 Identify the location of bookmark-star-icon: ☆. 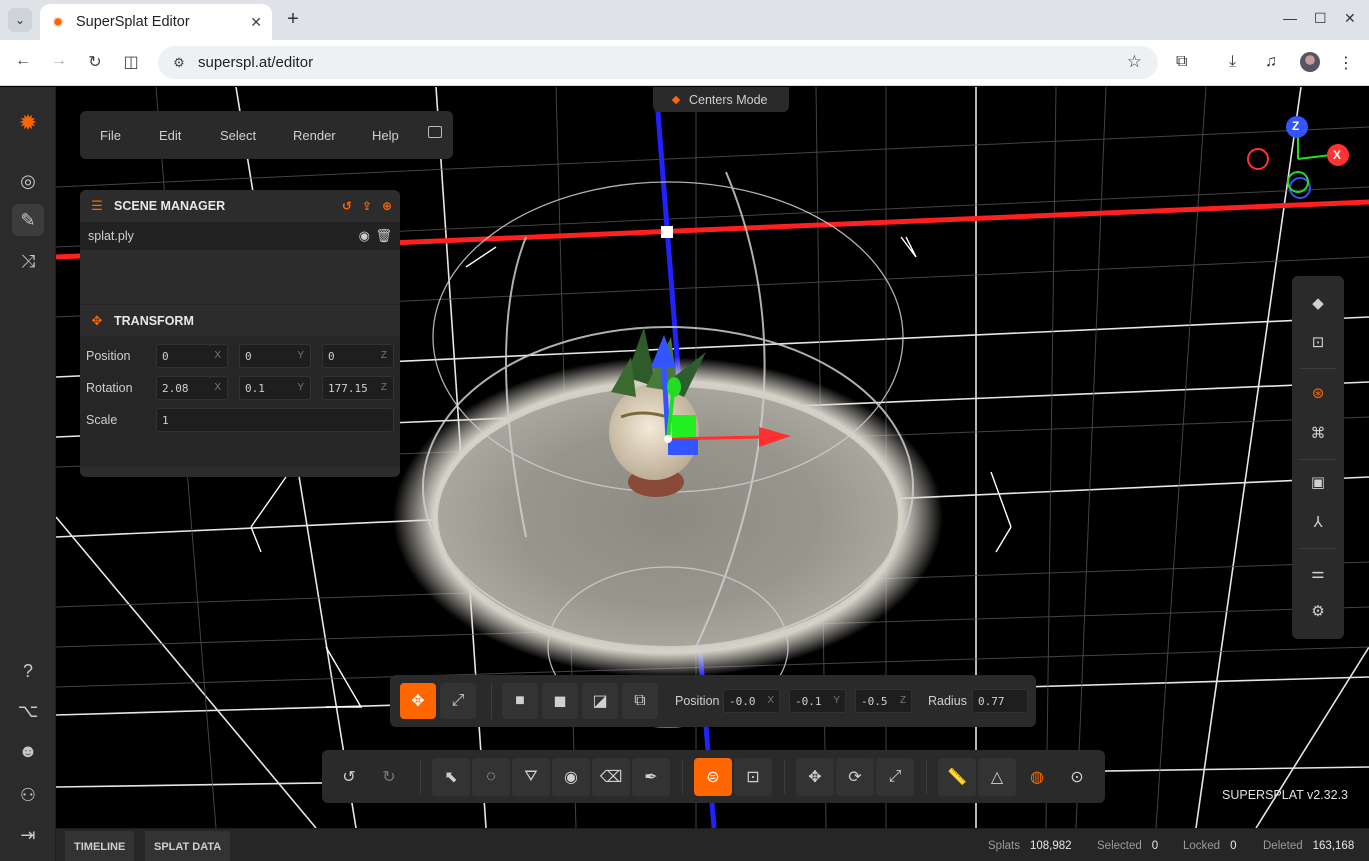
(1134, 62).